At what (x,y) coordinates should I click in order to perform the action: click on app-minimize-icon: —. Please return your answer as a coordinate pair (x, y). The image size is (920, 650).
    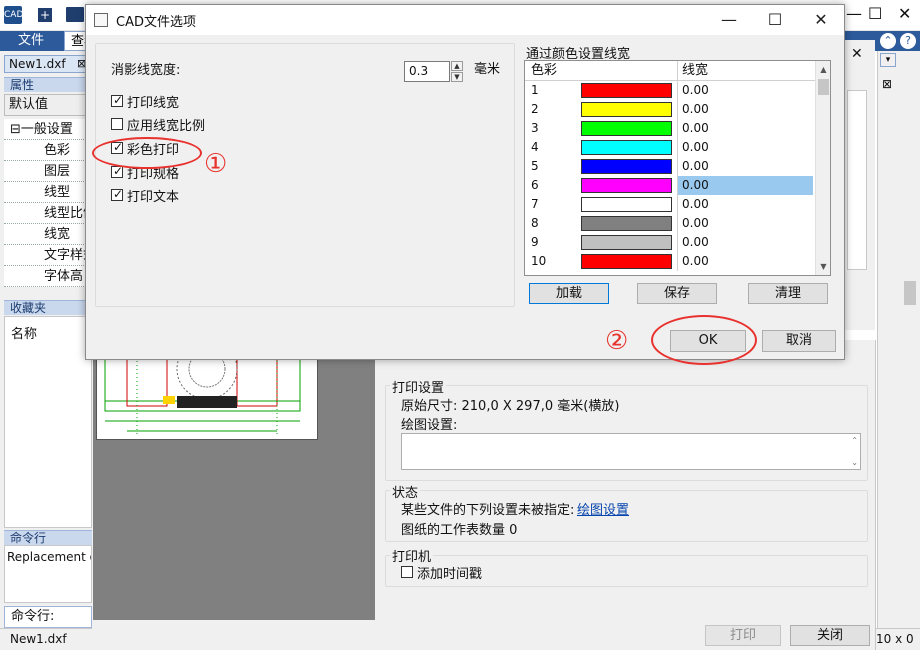
    Looking at the image, I should click on (854, 13).